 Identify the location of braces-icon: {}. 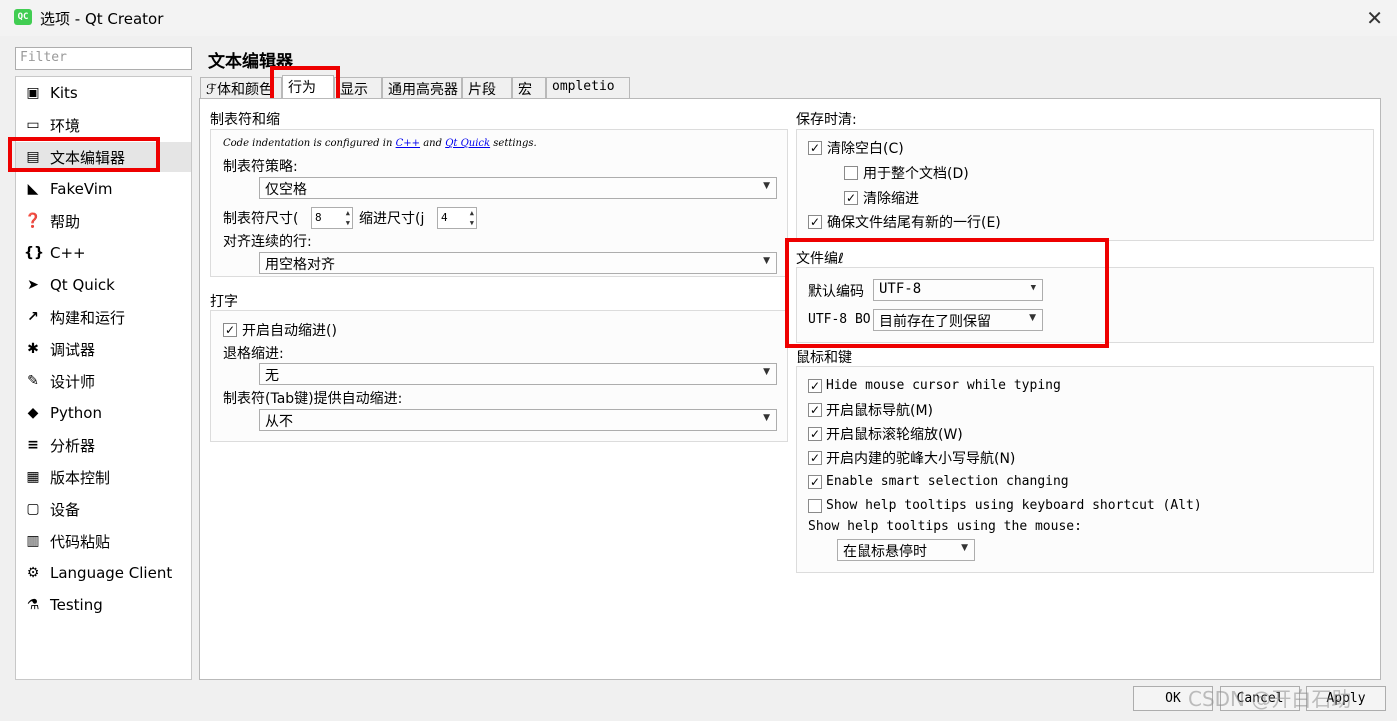
(34, 253).